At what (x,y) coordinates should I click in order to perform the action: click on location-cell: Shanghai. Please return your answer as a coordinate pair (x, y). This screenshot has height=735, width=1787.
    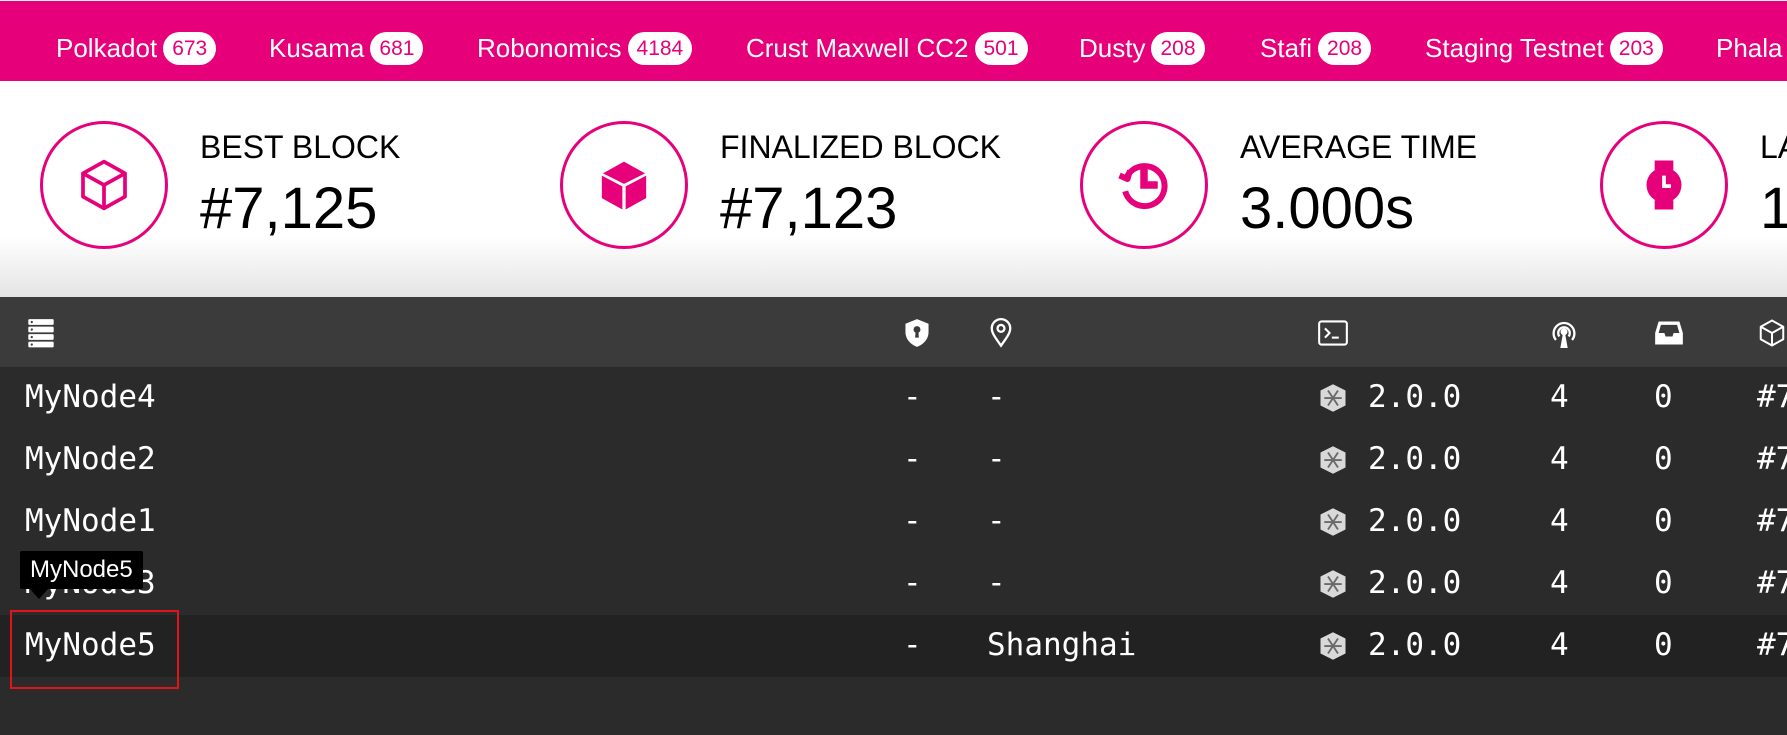
    Looking at the image, I should click on (1062, 645).